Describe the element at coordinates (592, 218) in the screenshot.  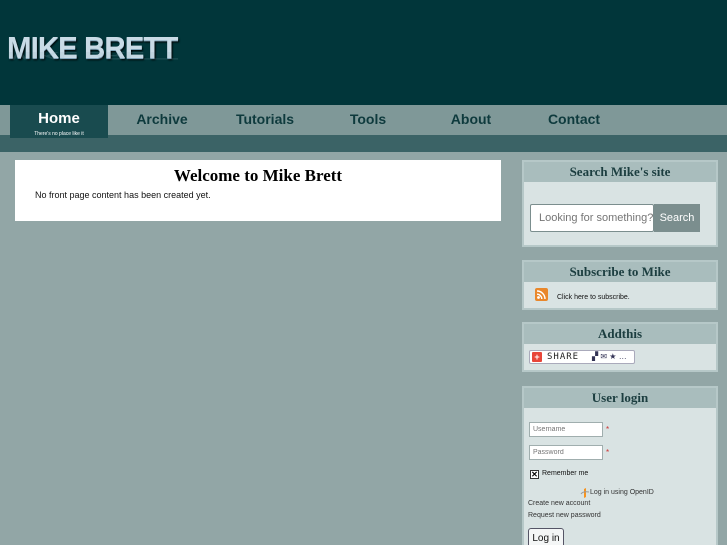
I see `search-input` at that location.